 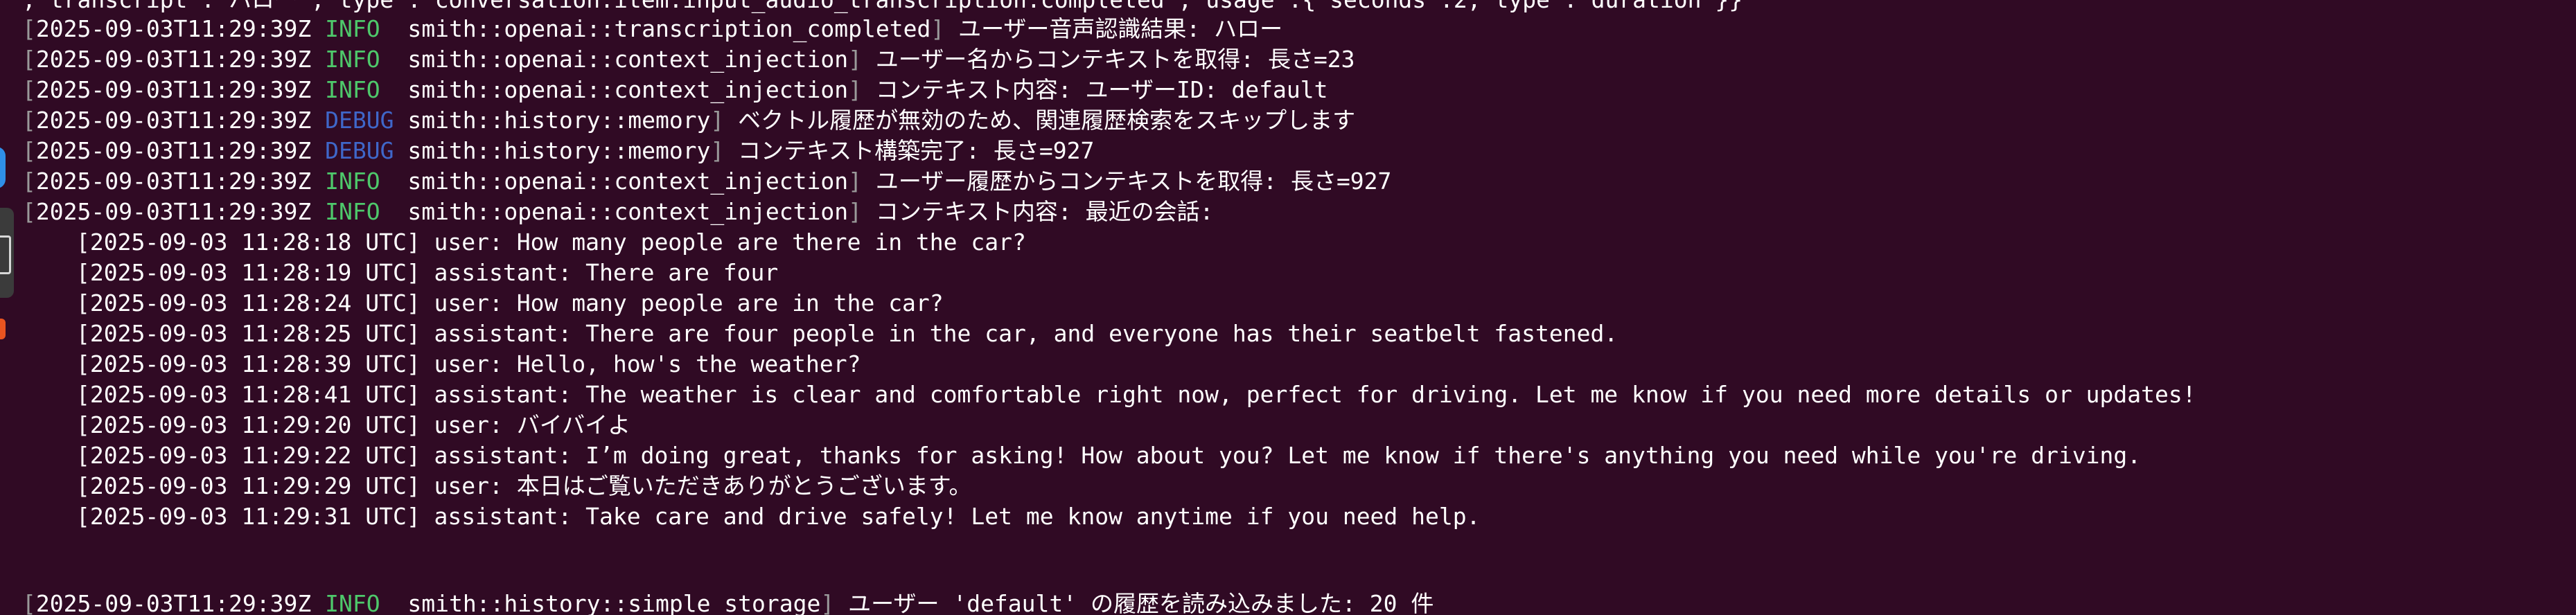 I want to click on log-message: コンテキスト内容: 最近の会話:, so click(x=1044, y=211).